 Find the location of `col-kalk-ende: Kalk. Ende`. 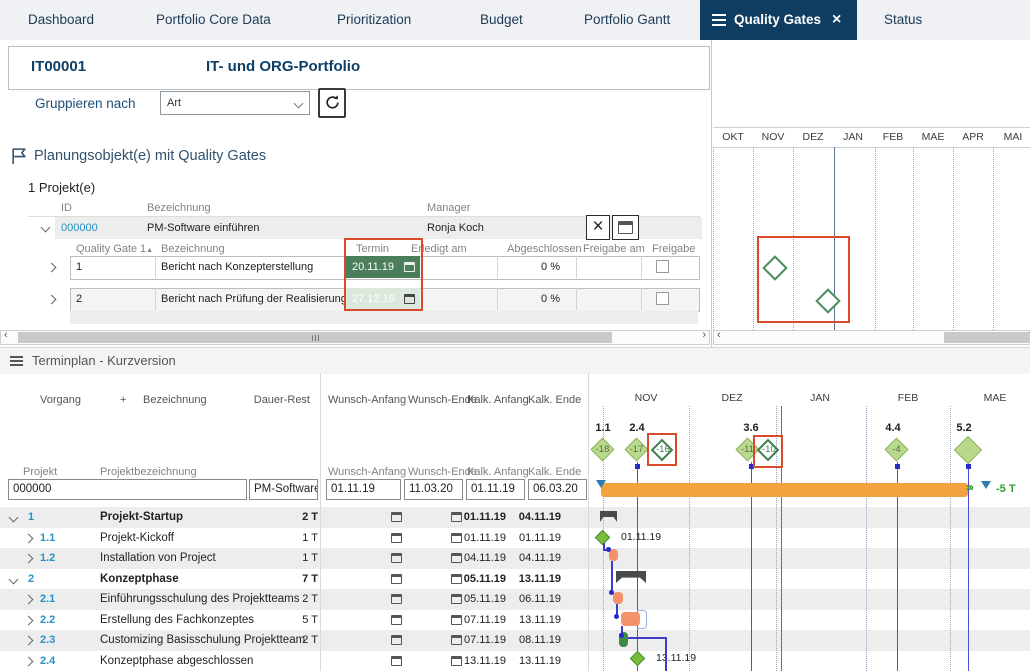

col-kalk-ende: Kalk. Ende is located at coordinates (554, 400).